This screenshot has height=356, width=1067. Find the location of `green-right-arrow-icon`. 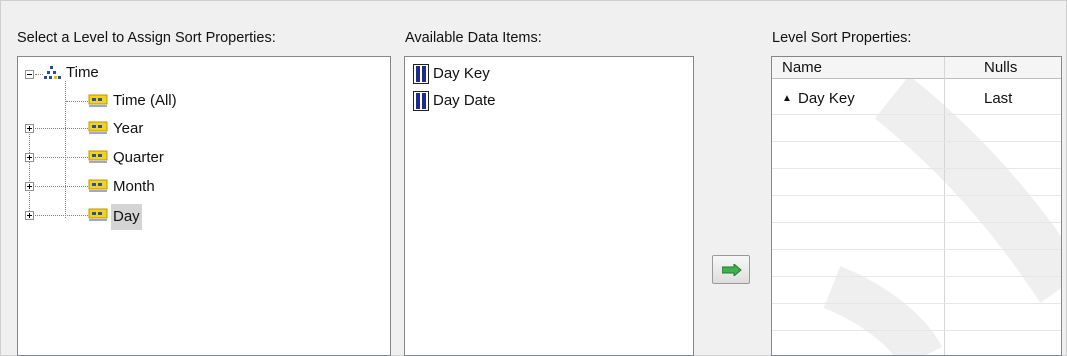

green-right-arrow-icon is located at coordinates (732, 270).